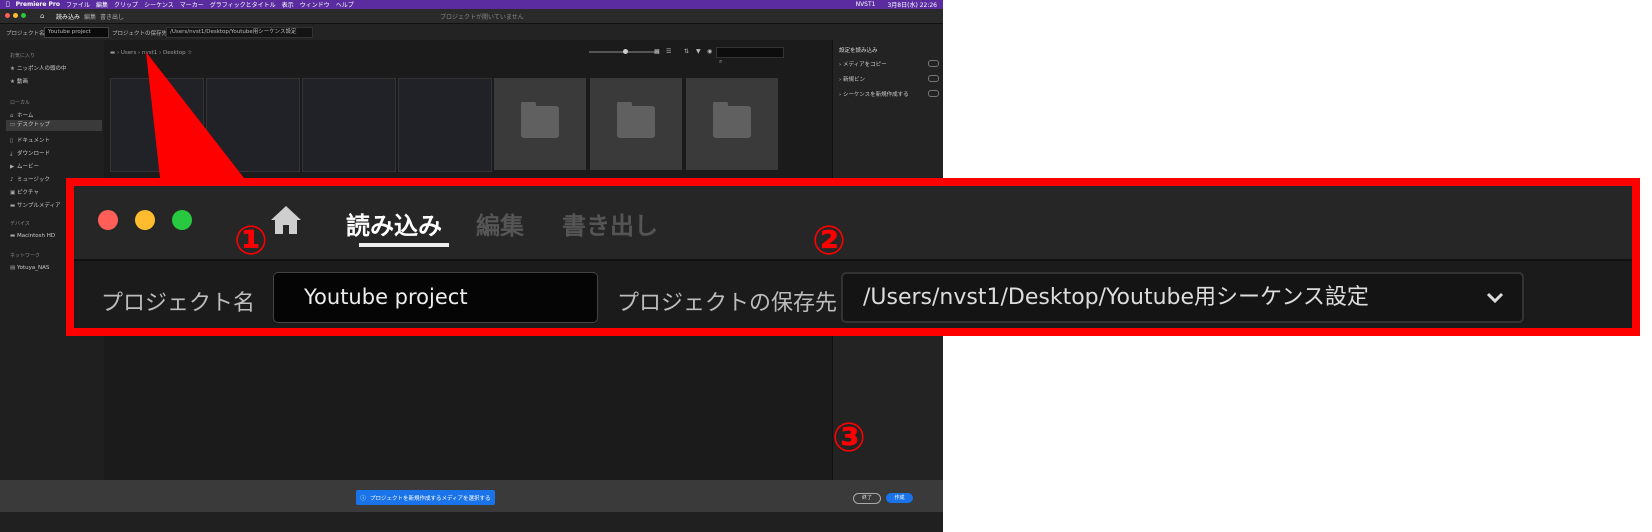  Describe the element at coordinates (34, 154) in the screenshot. I see `sidebar-item-label: ダウンロード` at that location.